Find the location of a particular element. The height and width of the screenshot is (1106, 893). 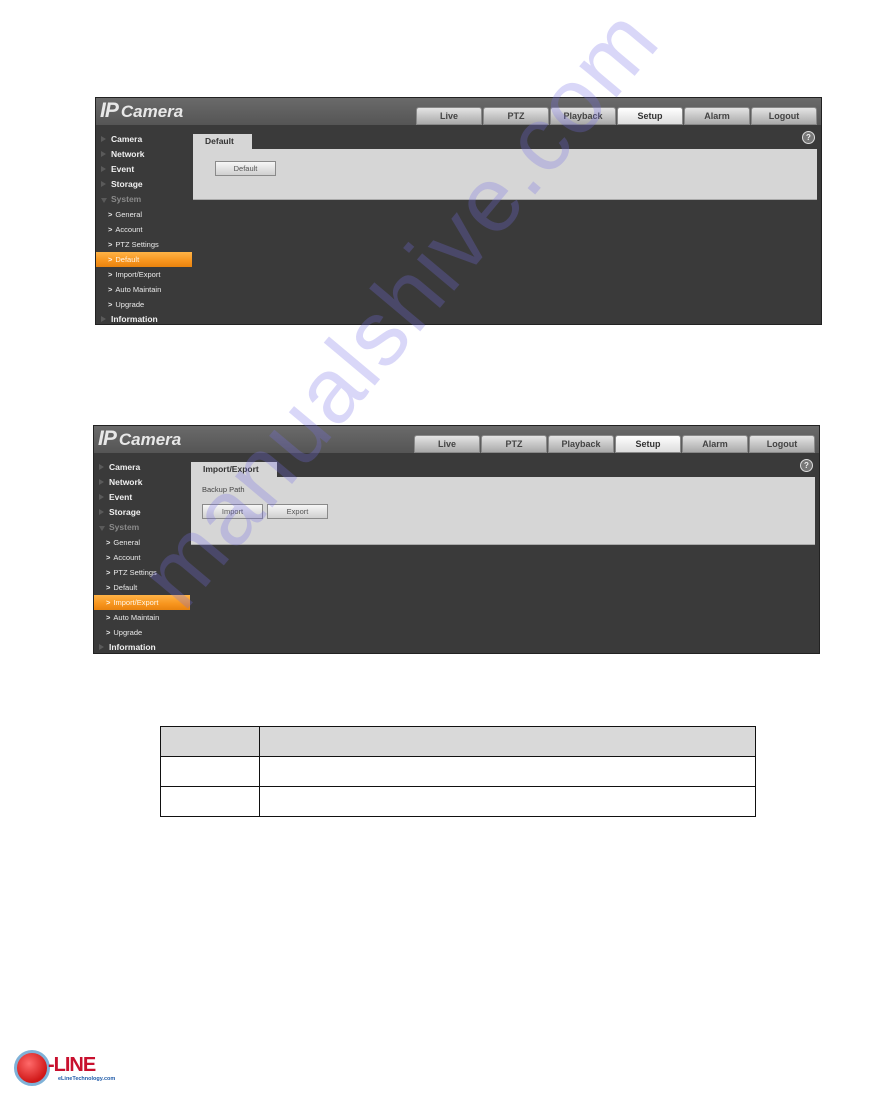

eline-brand-logo: -LINE eLineTechnology.com is located at coordinates (64, 1070).